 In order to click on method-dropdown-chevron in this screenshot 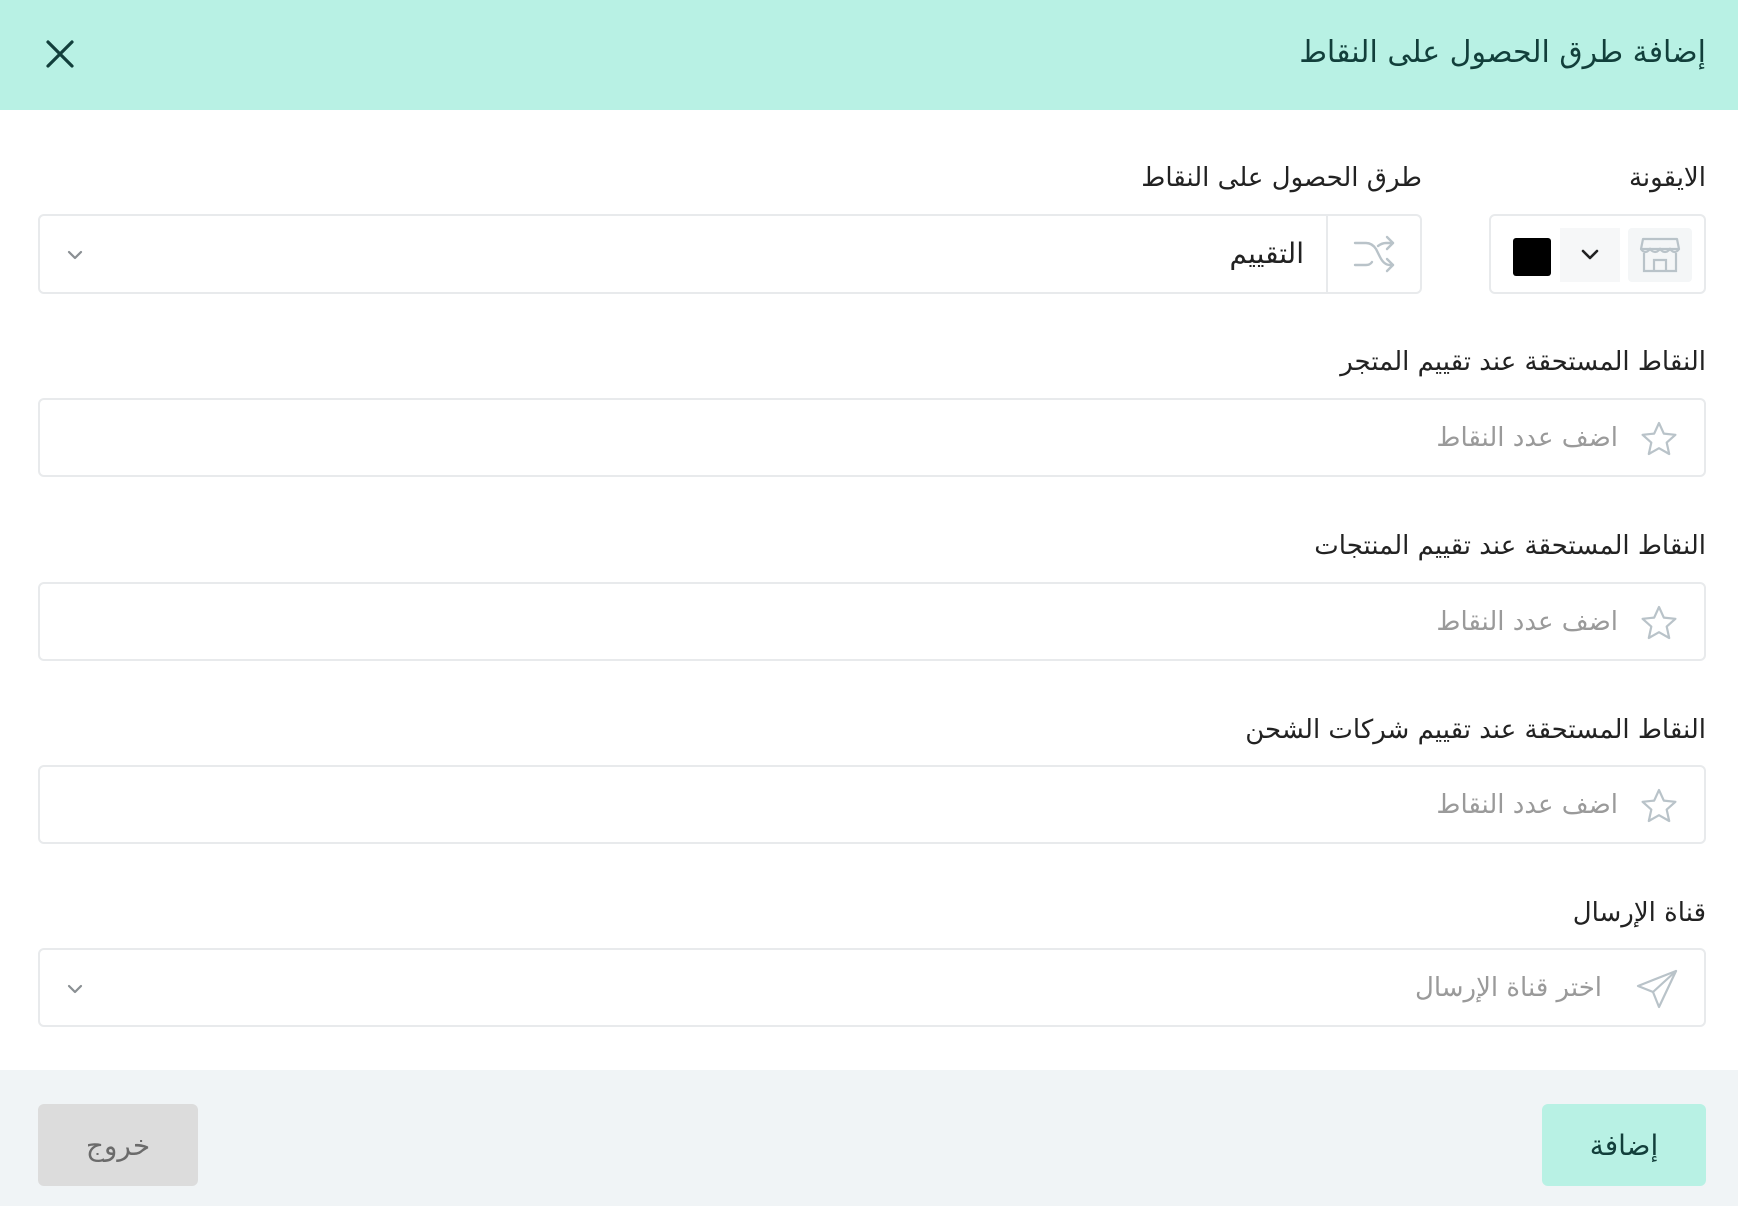, I will do `click(75, 255)`.